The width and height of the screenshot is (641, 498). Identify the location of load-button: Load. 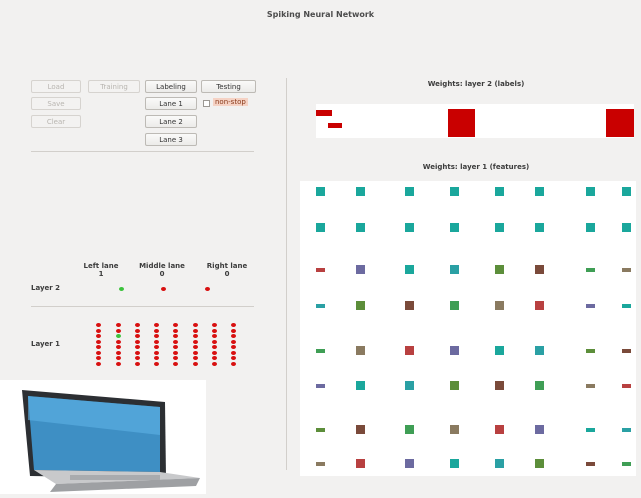
(56, 86).